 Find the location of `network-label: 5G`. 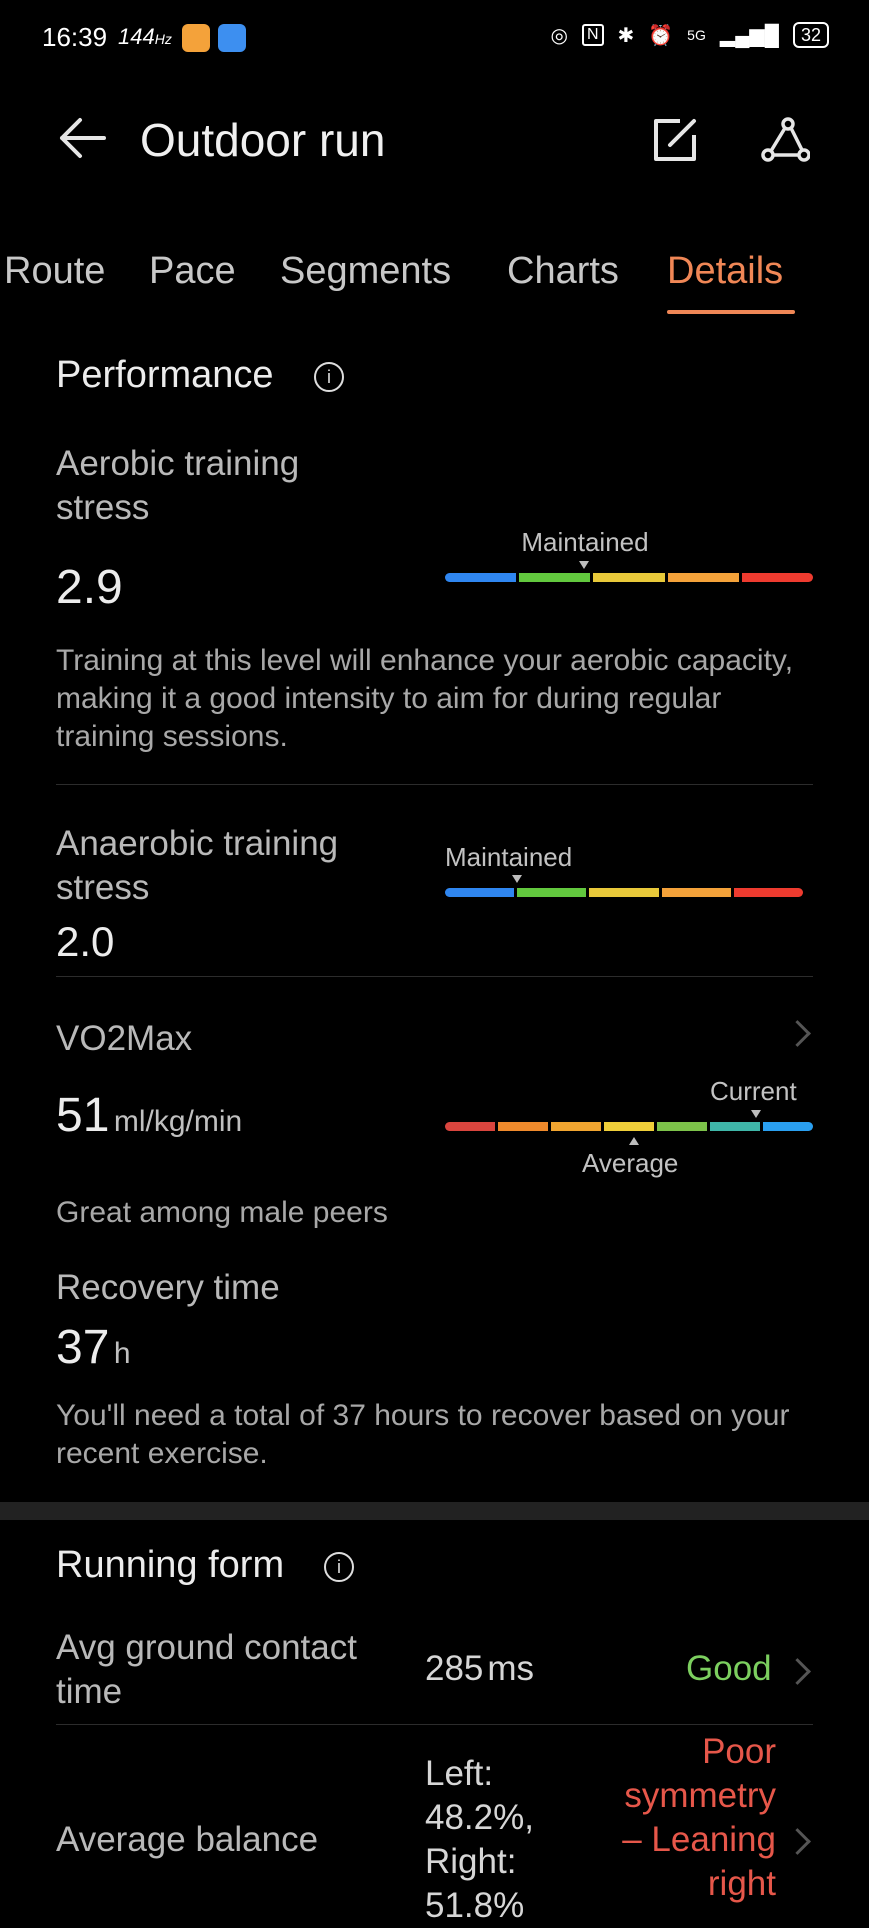

network-label: 5G is located at coordinates (696, 35).